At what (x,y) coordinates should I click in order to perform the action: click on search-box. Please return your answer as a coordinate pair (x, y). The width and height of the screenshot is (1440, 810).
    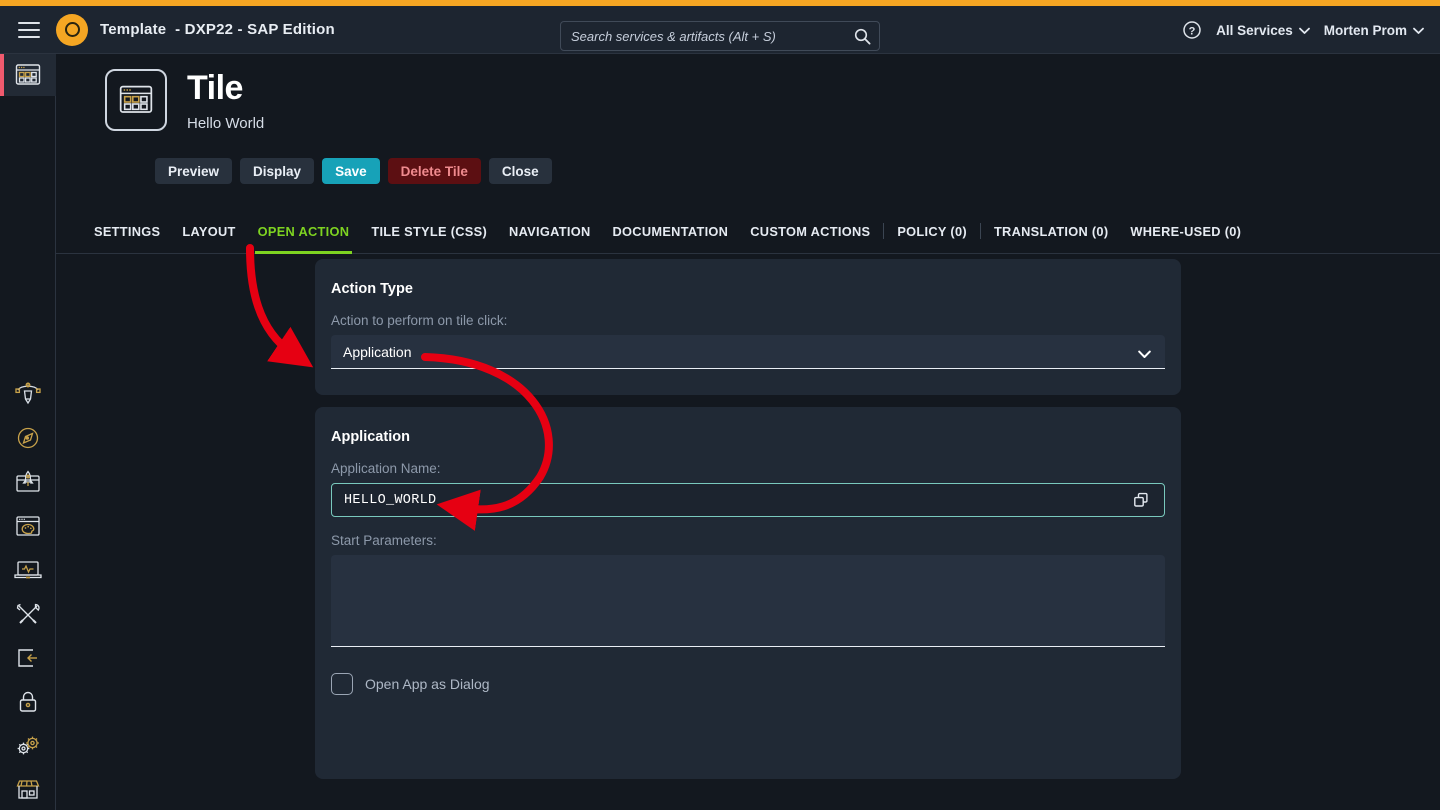
    Looking at the image, I should click on (720, 36).